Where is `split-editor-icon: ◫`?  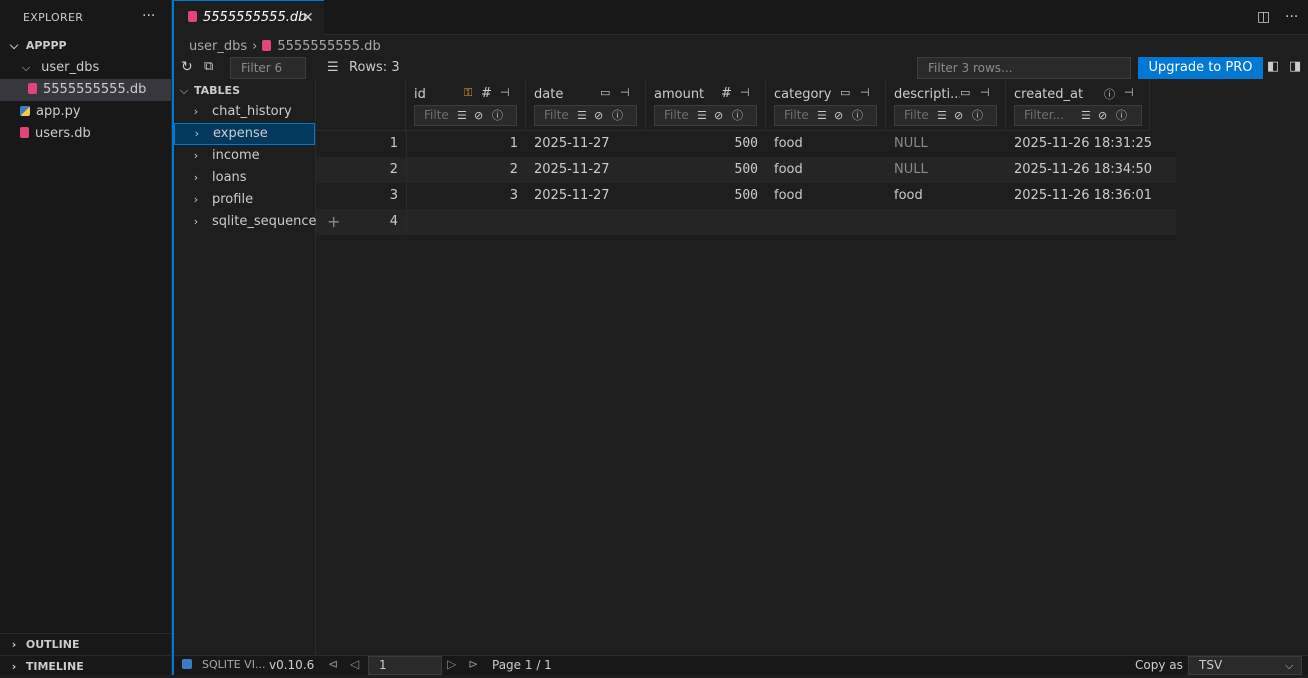 split-editor-icon: ◫ is located at coordinates (1263, 17).